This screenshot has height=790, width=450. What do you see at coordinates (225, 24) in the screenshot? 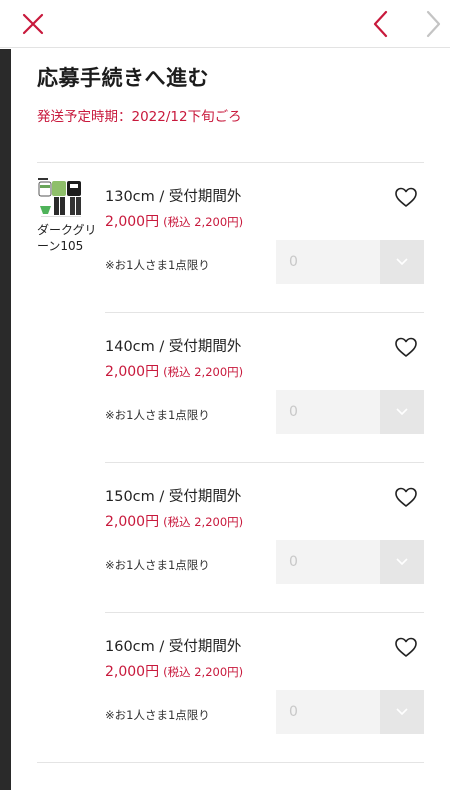
I see `top-navigation-bar` at bounding box center [225, 24].